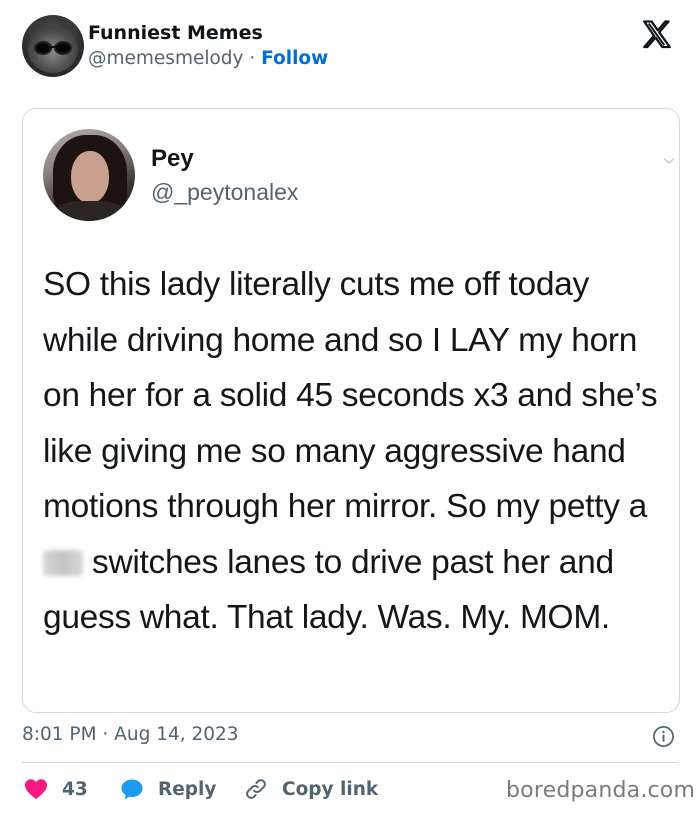  Describe the element at coordinates (36, 789) in the screenshot. I see `heart-icon` at that location.